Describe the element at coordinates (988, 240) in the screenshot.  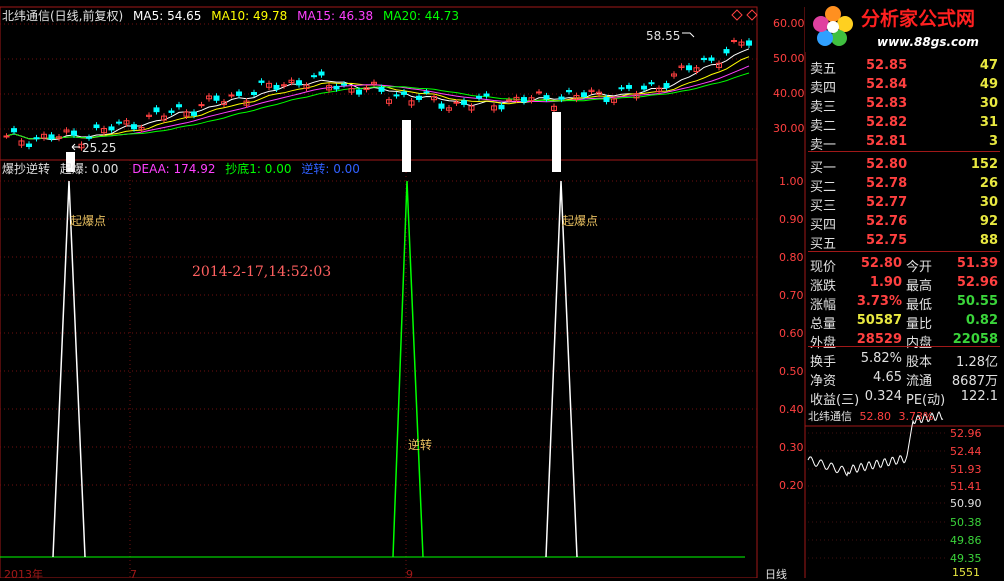
I see `order-volume: 88` at that location.